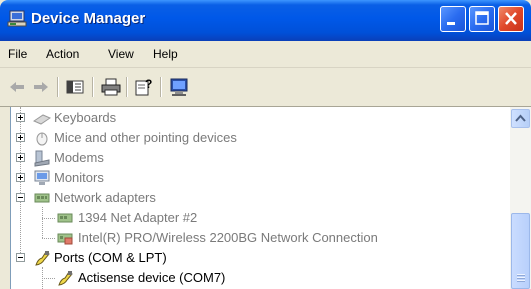 The width and height of the screenshot is (531, 289). Describe the element at coordinates (105, 197) in the screenshot. I see `tree-item-label: Network adapters` at that location.